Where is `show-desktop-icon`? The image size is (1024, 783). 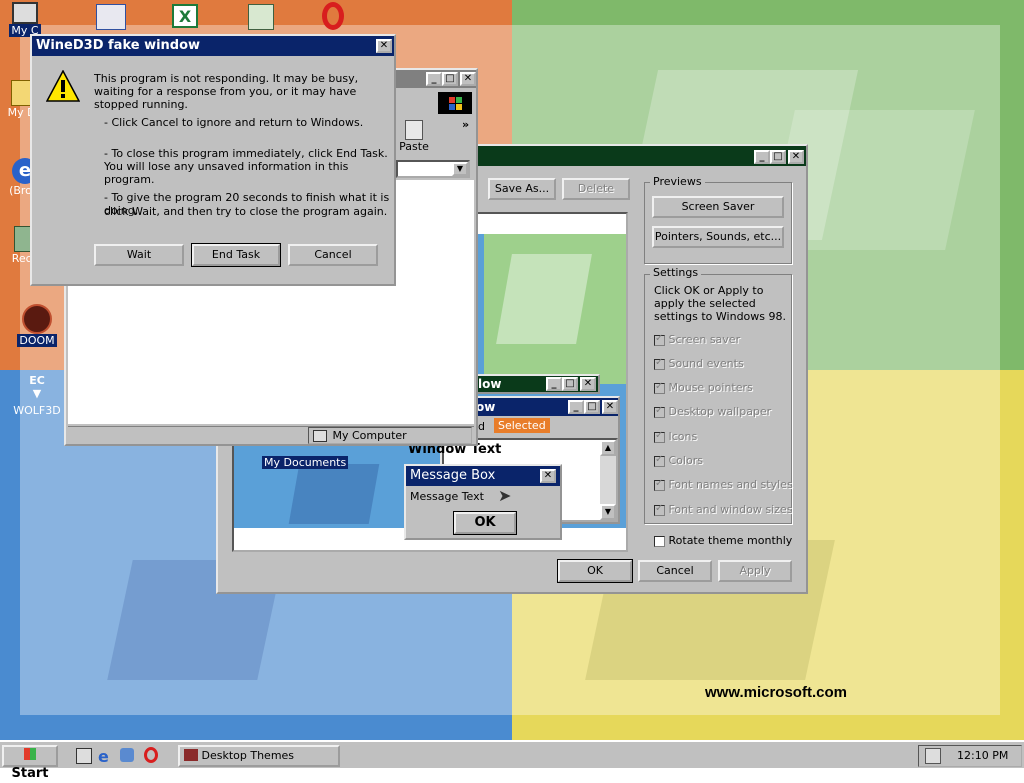
show-desktop-icon is located at coordinates (84, 756).